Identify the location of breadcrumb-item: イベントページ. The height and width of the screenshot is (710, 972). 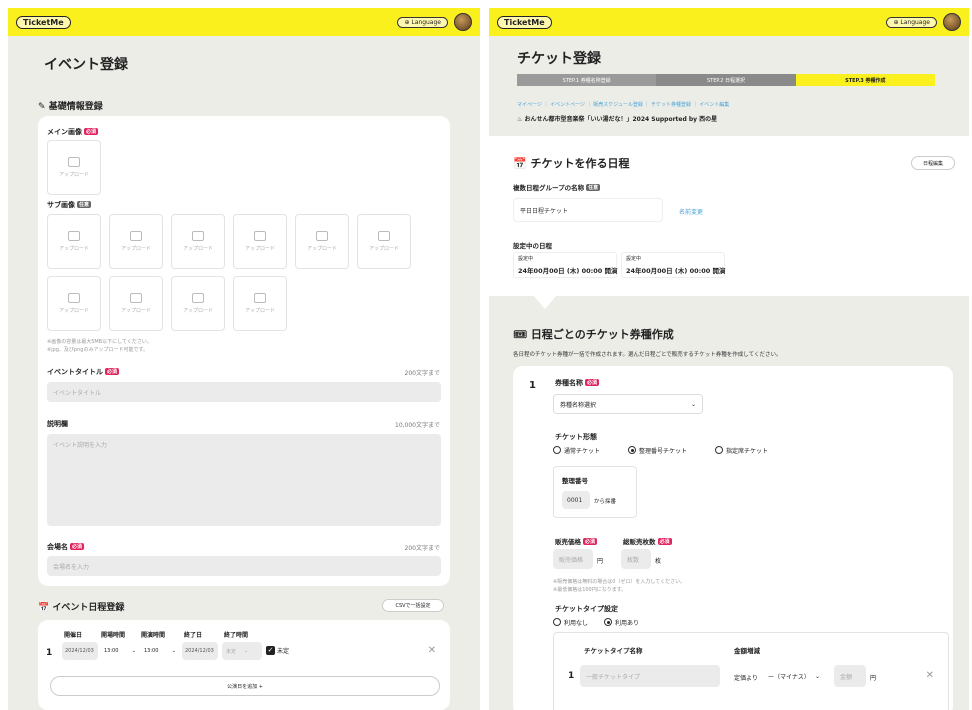
(567, 105).